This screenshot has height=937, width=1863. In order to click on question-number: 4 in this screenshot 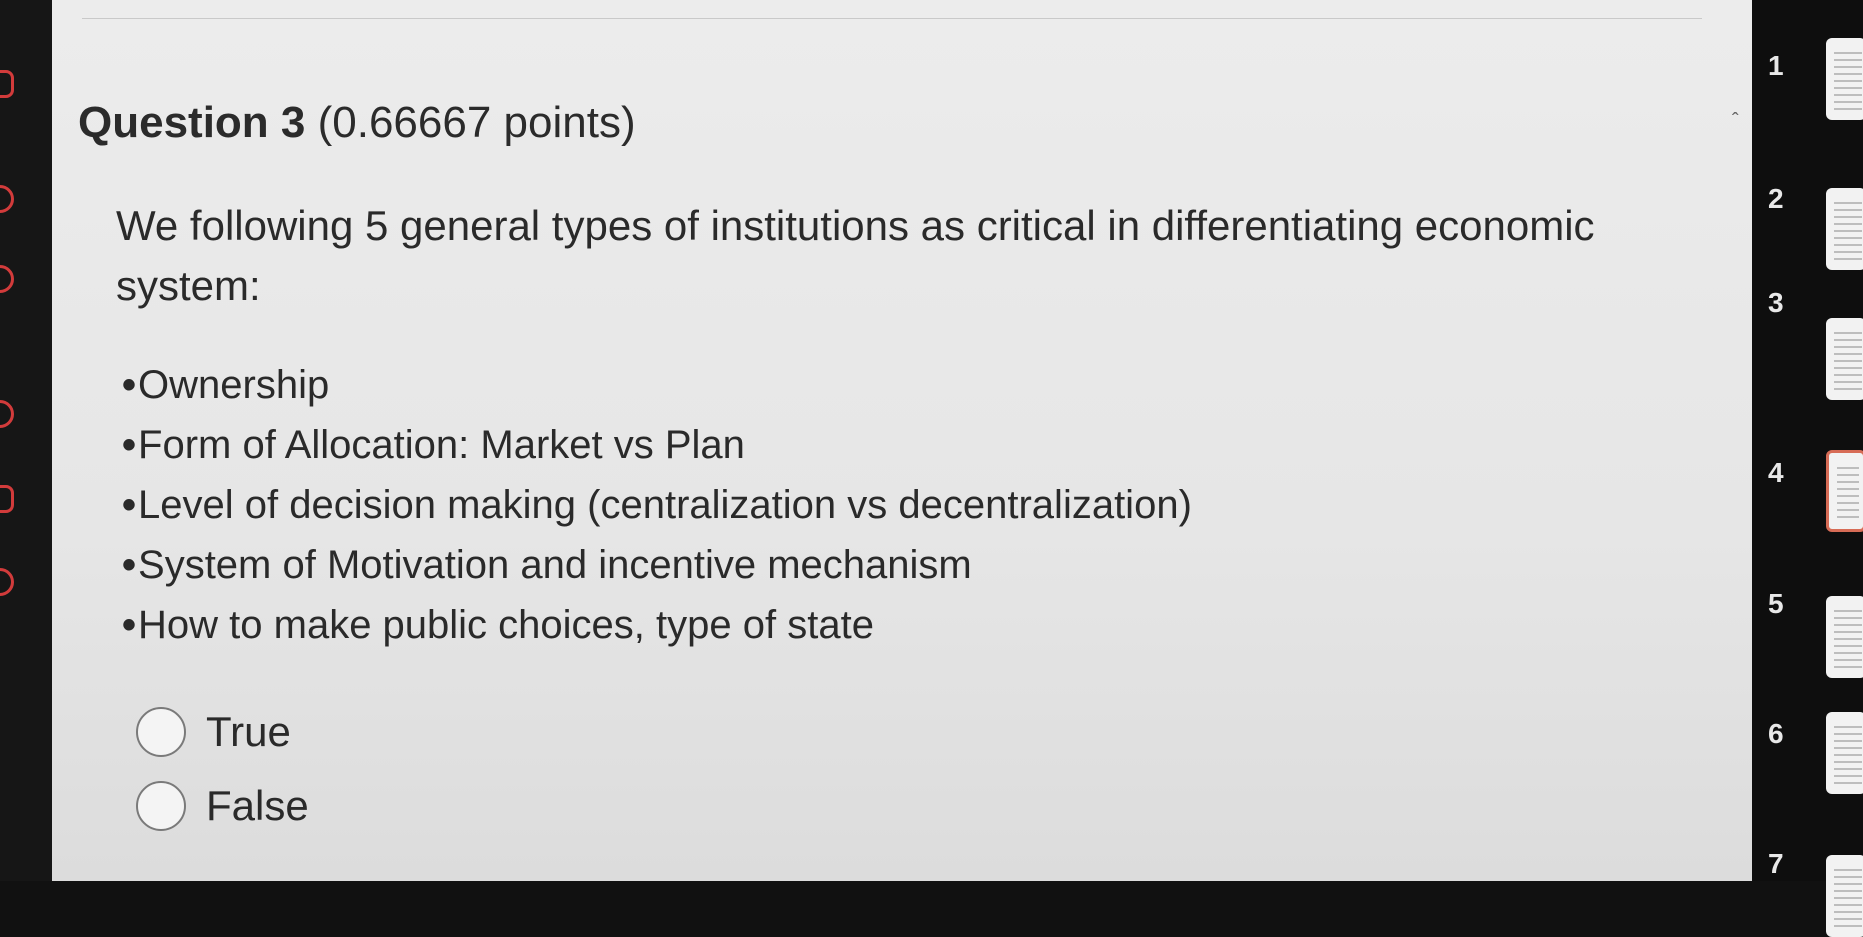, I will do `click(1776, 473)`.